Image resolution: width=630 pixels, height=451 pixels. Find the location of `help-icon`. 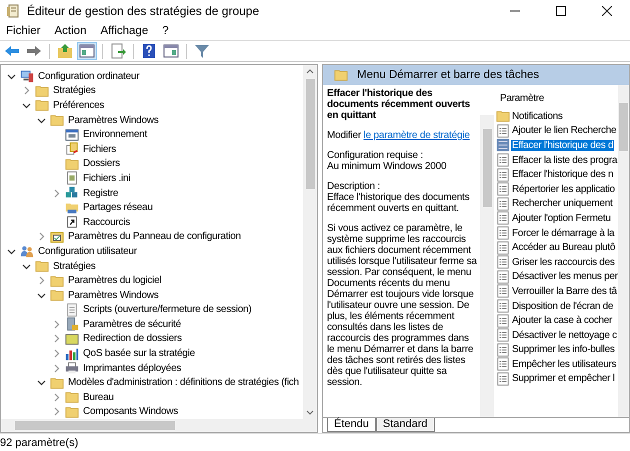

help-icon is located at coordinates (149, 51).